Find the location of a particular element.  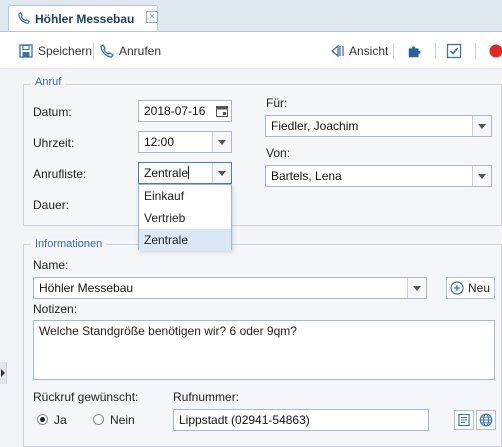

option-einkauf: Einkauf is located at coordinates (185, 196).